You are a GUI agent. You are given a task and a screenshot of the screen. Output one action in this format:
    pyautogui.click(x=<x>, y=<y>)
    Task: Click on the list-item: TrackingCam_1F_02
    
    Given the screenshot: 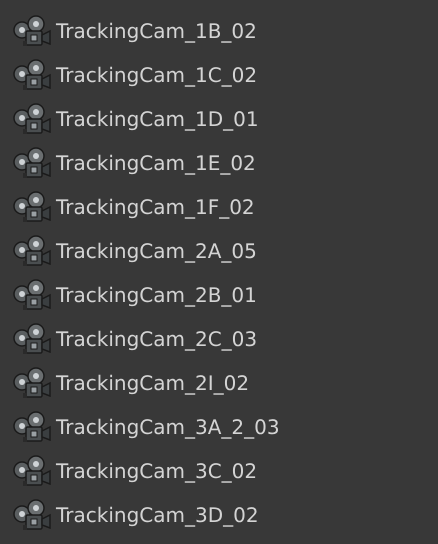 What is the action you would take?
    pyautogui.click(x=219, y=207)
    